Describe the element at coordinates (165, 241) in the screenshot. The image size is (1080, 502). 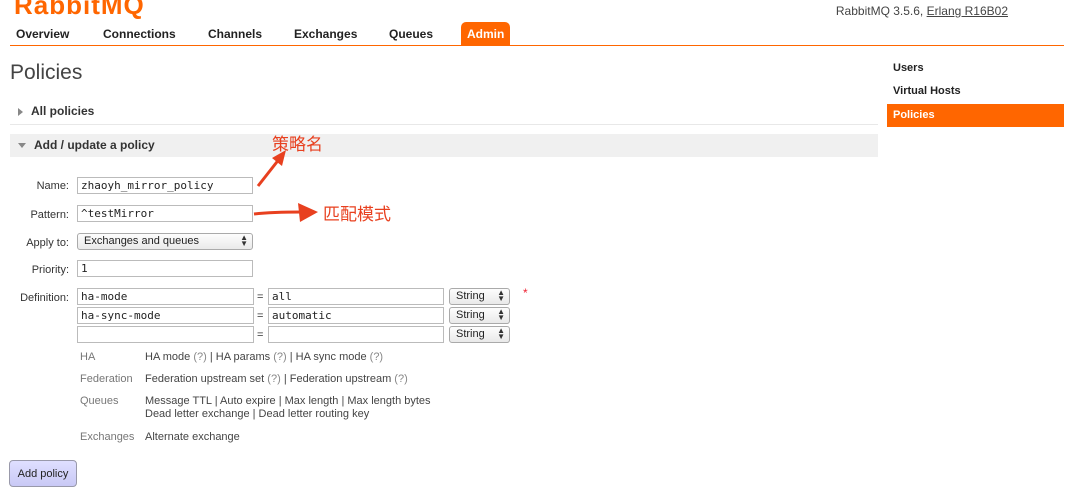
I see `apply-to-select: Exchanges and queues ▲ ▼` at that location.